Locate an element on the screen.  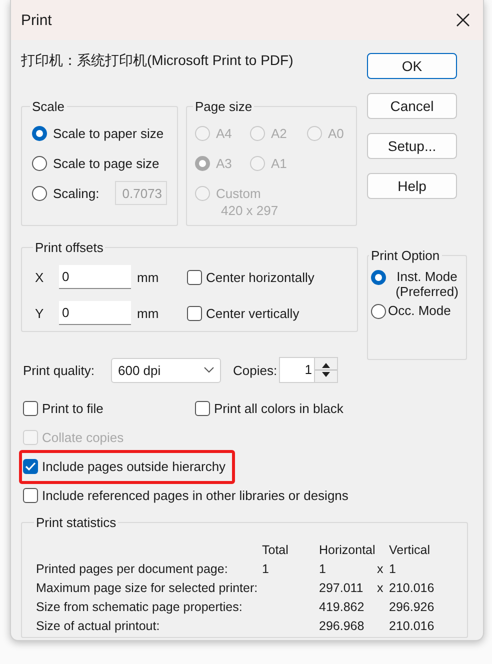
option-label: Scale to paper size is located at coordinates (108, 133).